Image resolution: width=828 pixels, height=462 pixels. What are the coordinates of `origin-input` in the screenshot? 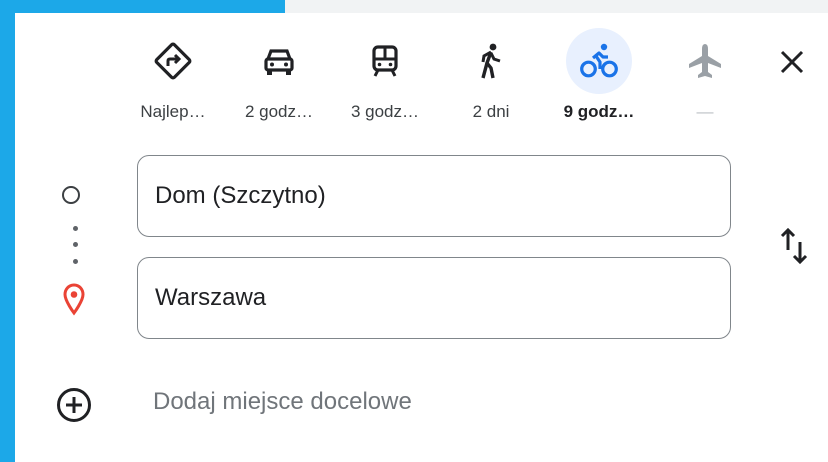 It's located at (434, 196).